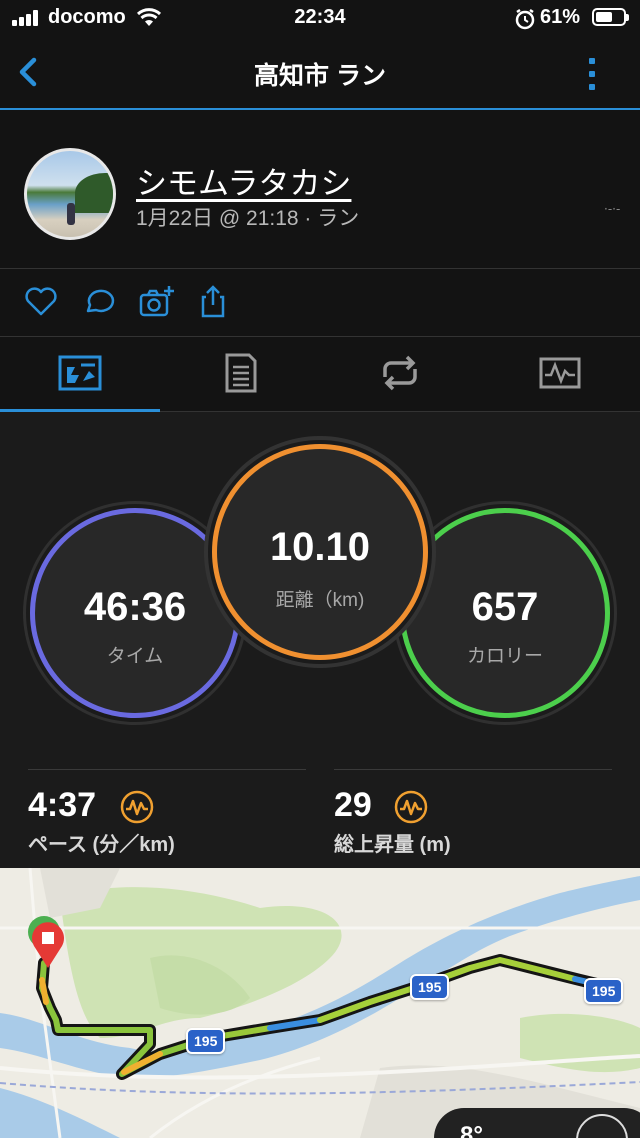 The image size is (640, 1138). What do you see at coordinates (602, 1126) in the screenshot?
I see `compass-icon` at bounding box center [602, 1126].